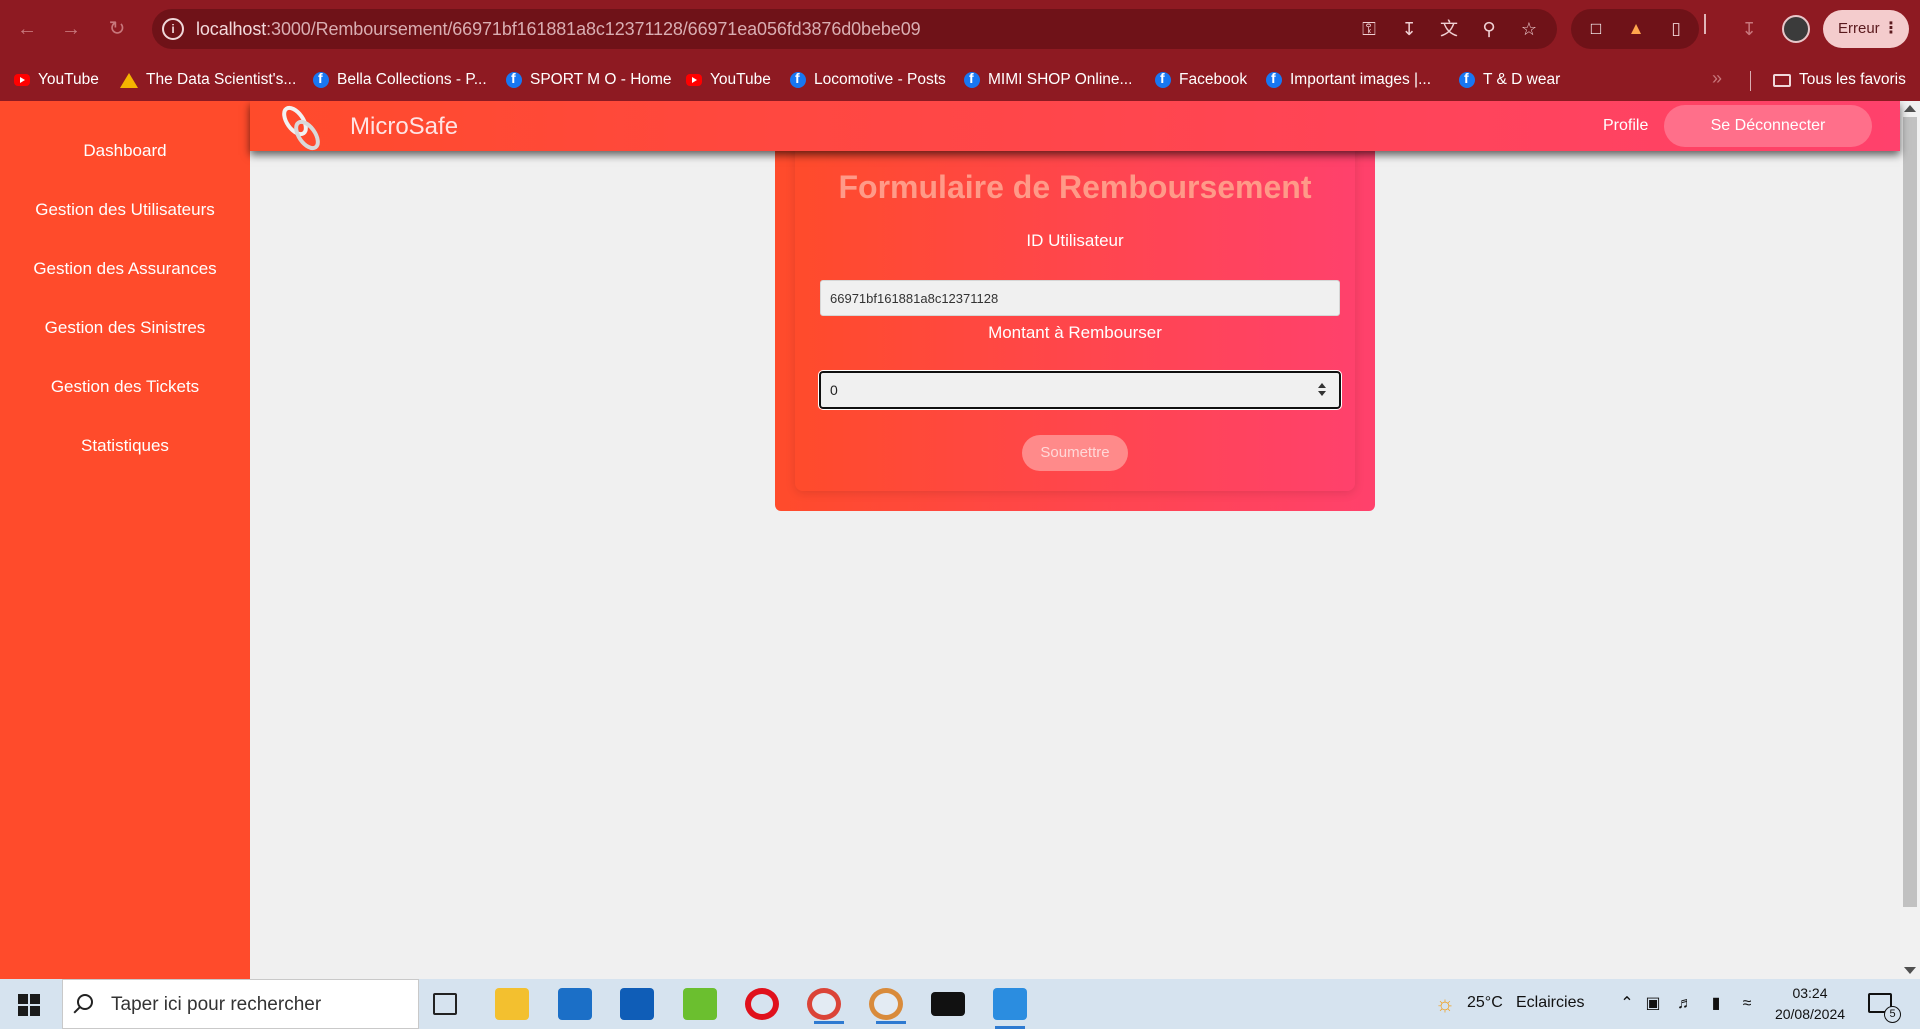  Describe the element at coordinates (1489, 29) in the screenshot. I see `zoom-icon: ⚲` at that location.